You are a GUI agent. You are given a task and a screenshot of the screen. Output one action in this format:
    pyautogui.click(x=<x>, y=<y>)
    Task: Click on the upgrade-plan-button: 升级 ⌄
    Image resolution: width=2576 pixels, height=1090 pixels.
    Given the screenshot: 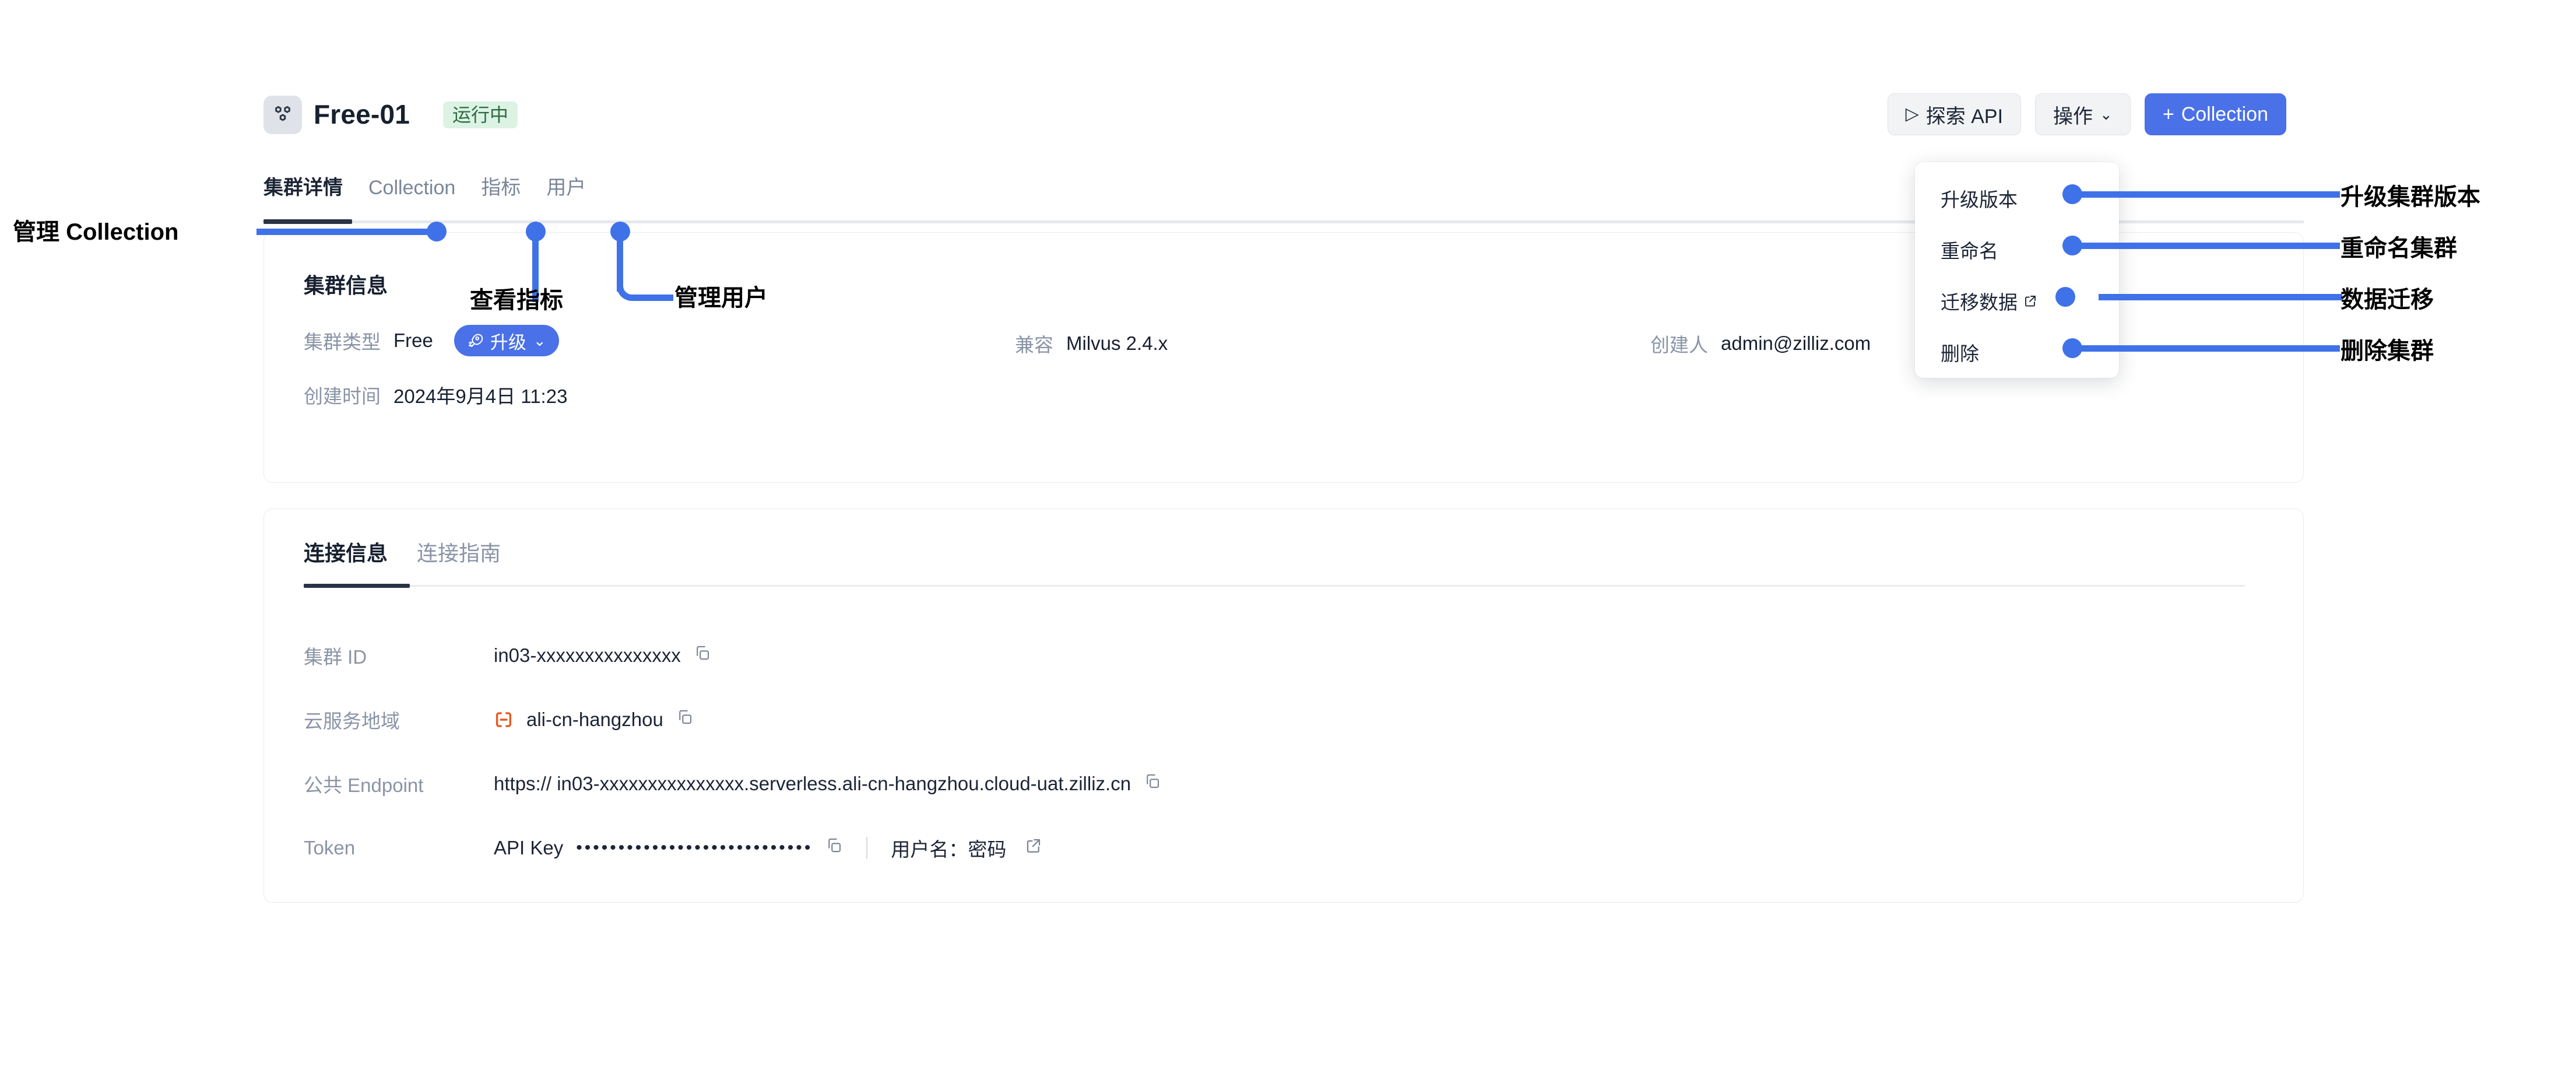 What is the action you would take?
    pyautogui.click(x=506, y=340)
    